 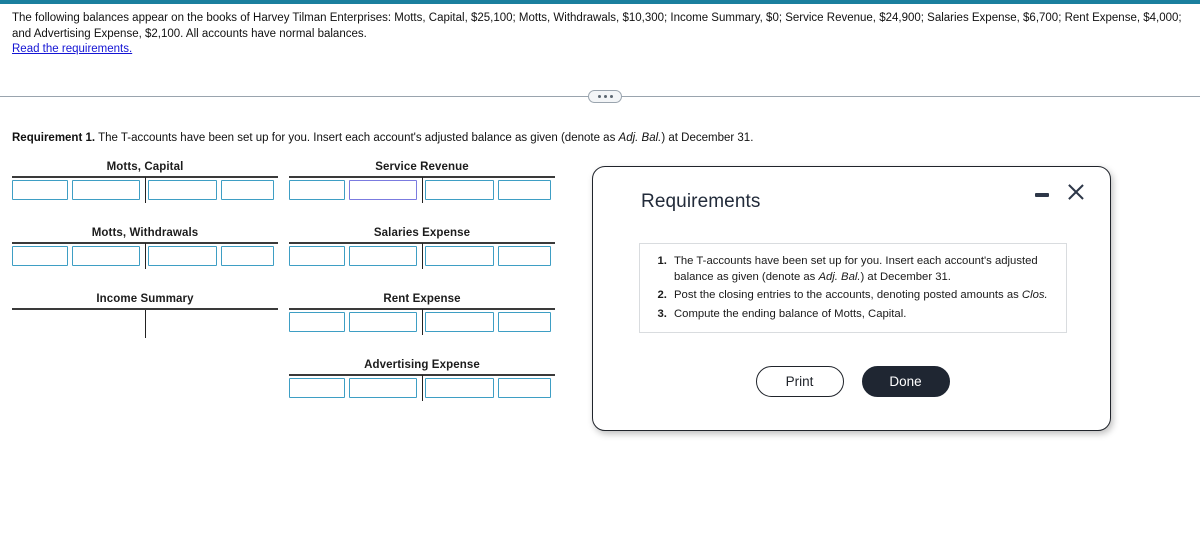 What do you see at coordinates (145, 167) in the screenshot?
I see `taccount-title: Motts, Capital` at bounding box center [145, 167].